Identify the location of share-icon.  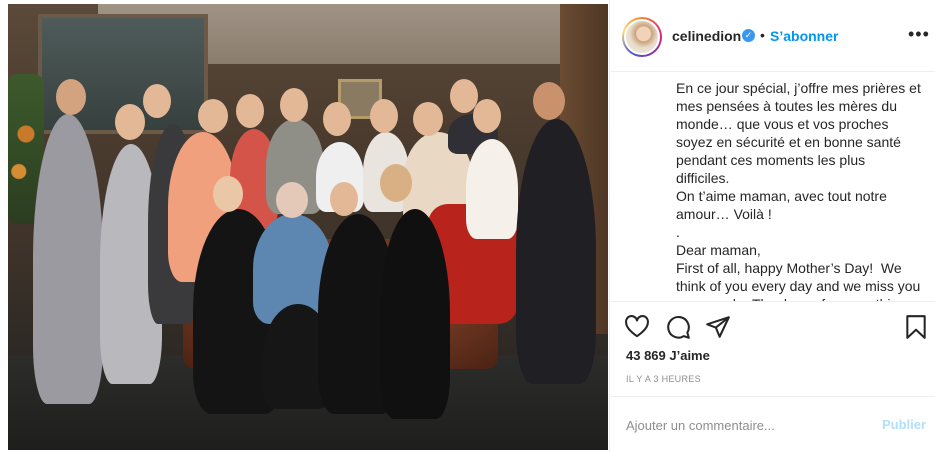
(718, 327).